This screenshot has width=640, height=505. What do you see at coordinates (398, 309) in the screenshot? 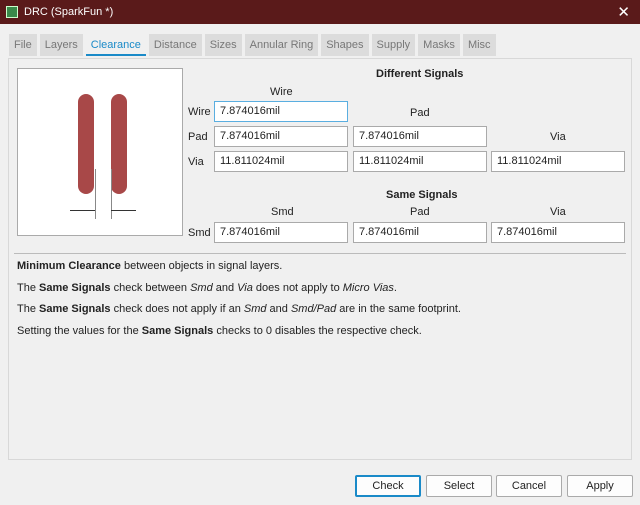
I see `text: are in the same footprint.` at bounding box center [398, 309].